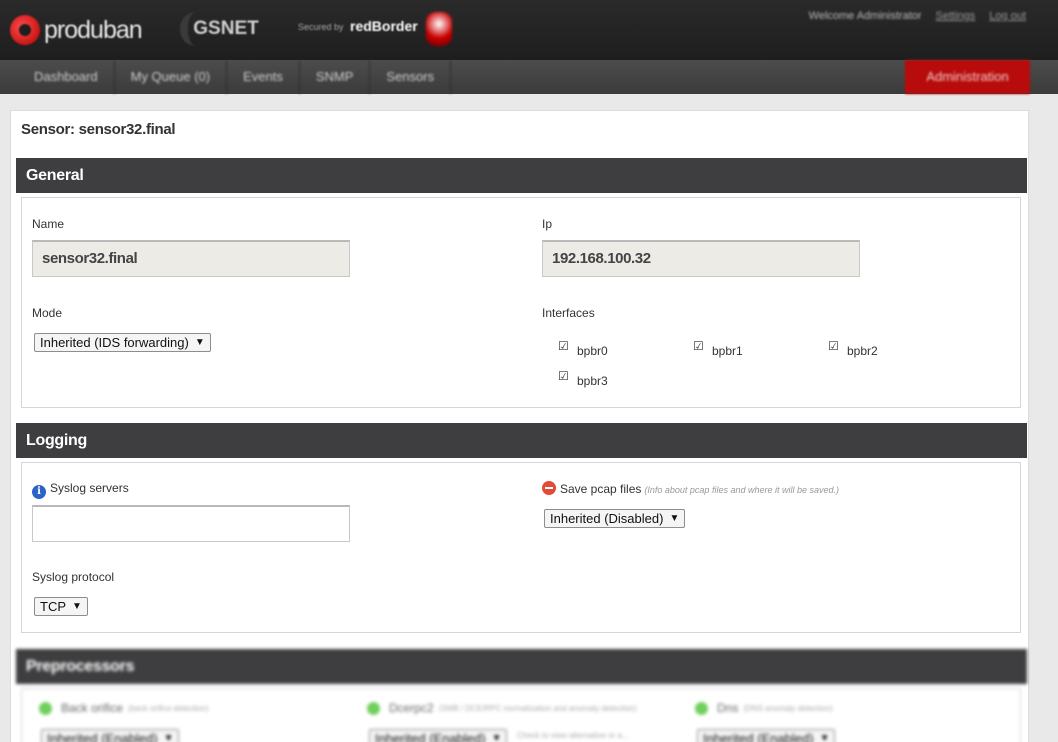 The image size is (1058, 742). I want to click on interface-checkbox-bpbr1: ☑ bpbr1, so click(718, 348).